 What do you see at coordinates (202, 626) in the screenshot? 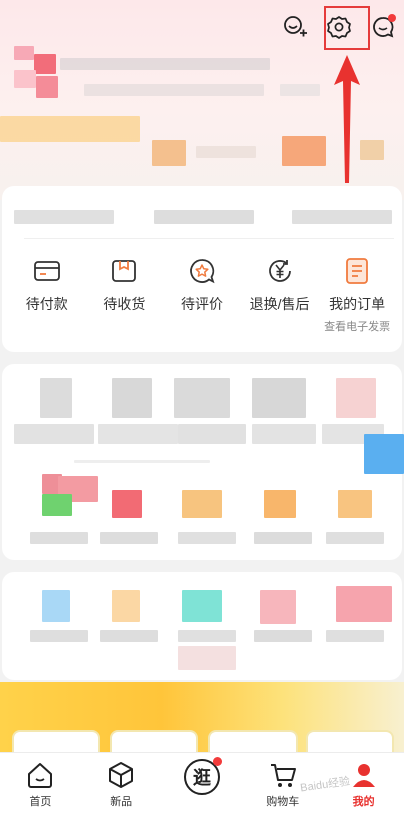
I see `more-services-card` at bounding box center [202, 626].